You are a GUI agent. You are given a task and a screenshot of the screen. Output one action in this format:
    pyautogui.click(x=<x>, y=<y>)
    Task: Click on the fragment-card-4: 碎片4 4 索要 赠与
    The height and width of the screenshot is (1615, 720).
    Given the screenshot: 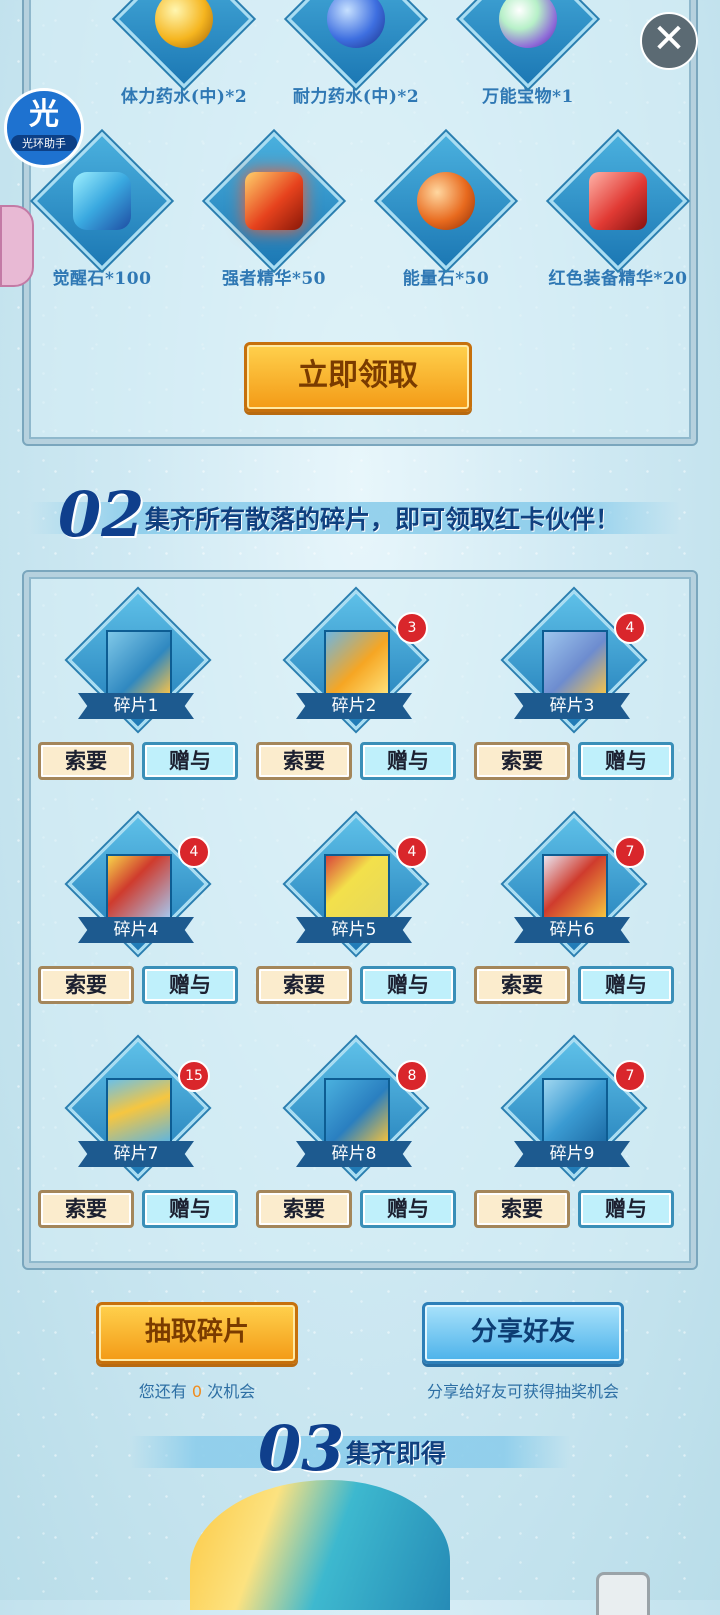 What is the action you would take?
    pyautogui.click(x=143, y=919)
    